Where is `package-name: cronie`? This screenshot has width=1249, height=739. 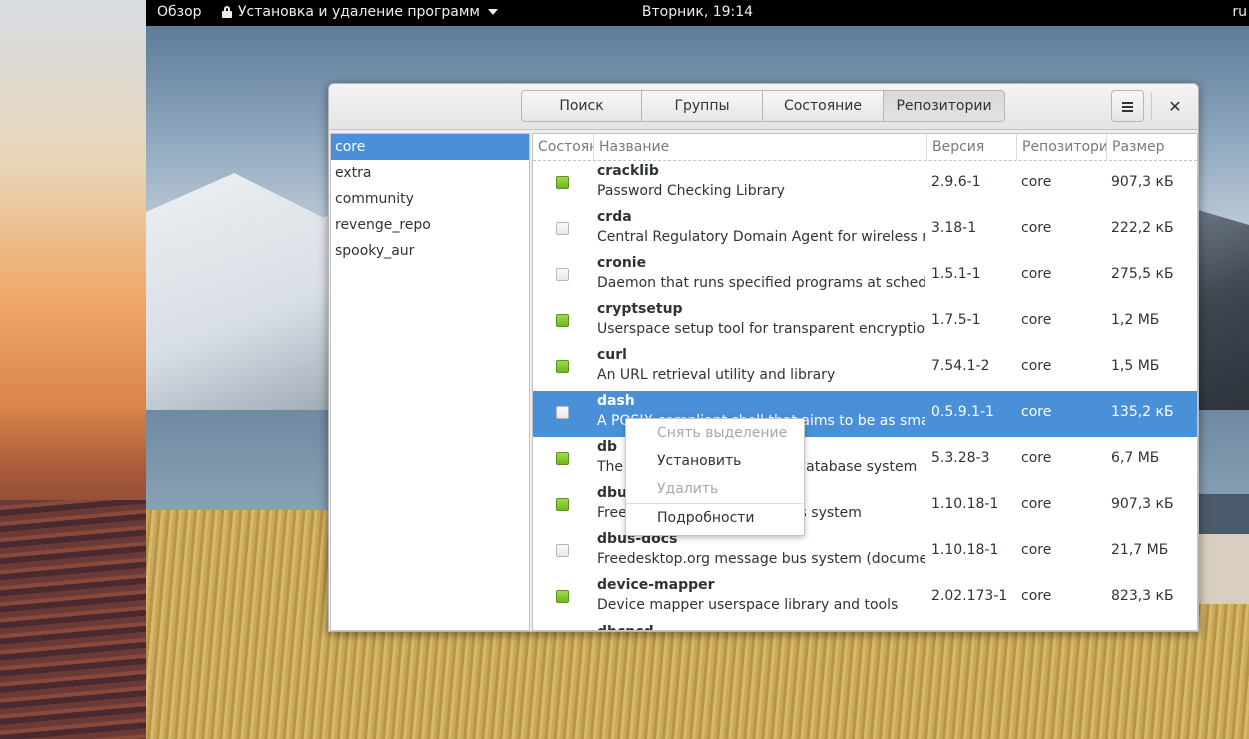 package-name: cronie is located at coordinates (622, 263).